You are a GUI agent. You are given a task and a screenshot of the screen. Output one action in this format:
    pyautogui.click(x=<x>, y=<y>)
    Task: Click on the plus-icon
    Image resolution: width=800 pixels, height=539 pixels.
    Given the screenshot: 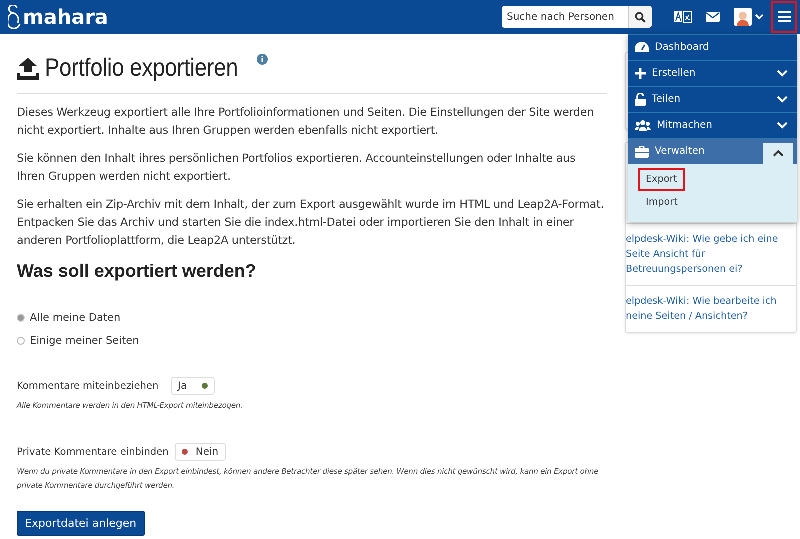 What is the action you would take?
    pyautogui.click(x=640, y=73)
    